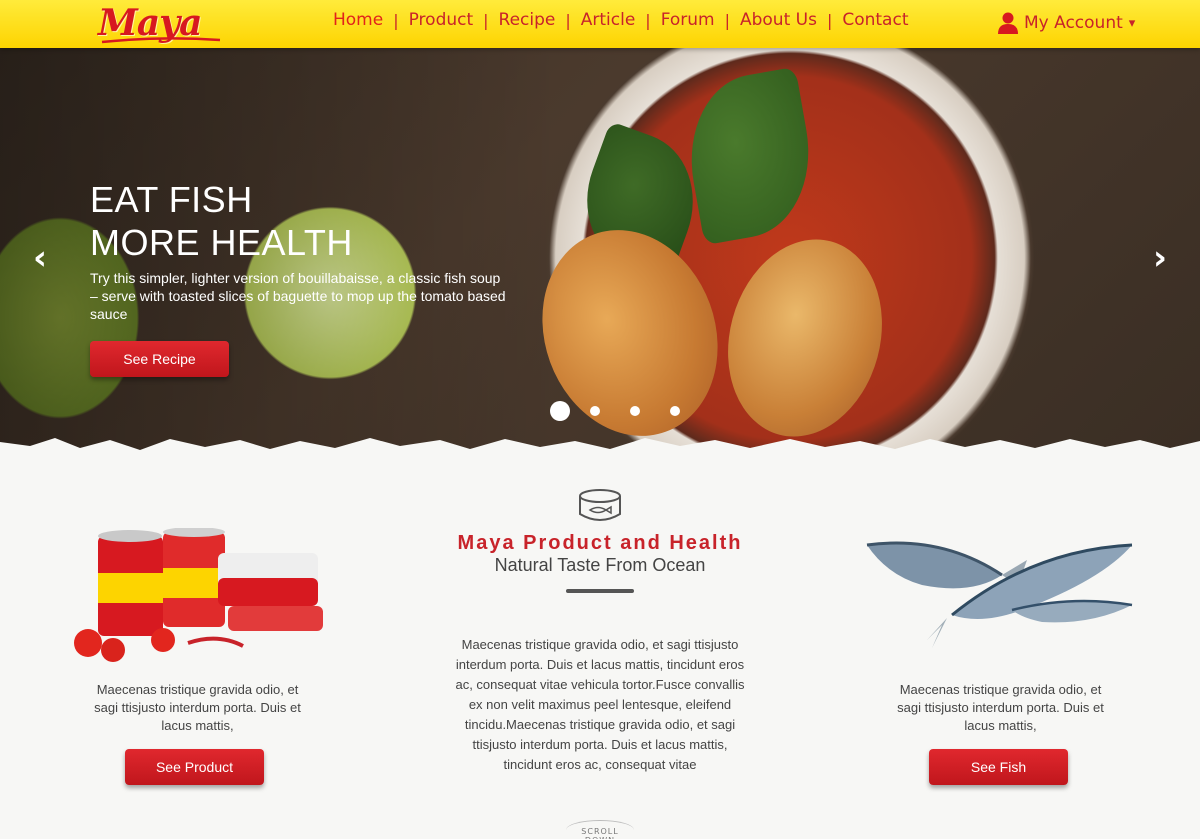 The image size is (1200, 839). What do you see at coordinates (1132, 23) in the screenshot?
I see `chevron-down-icon: ▾` at bounding box center [1132, 23].